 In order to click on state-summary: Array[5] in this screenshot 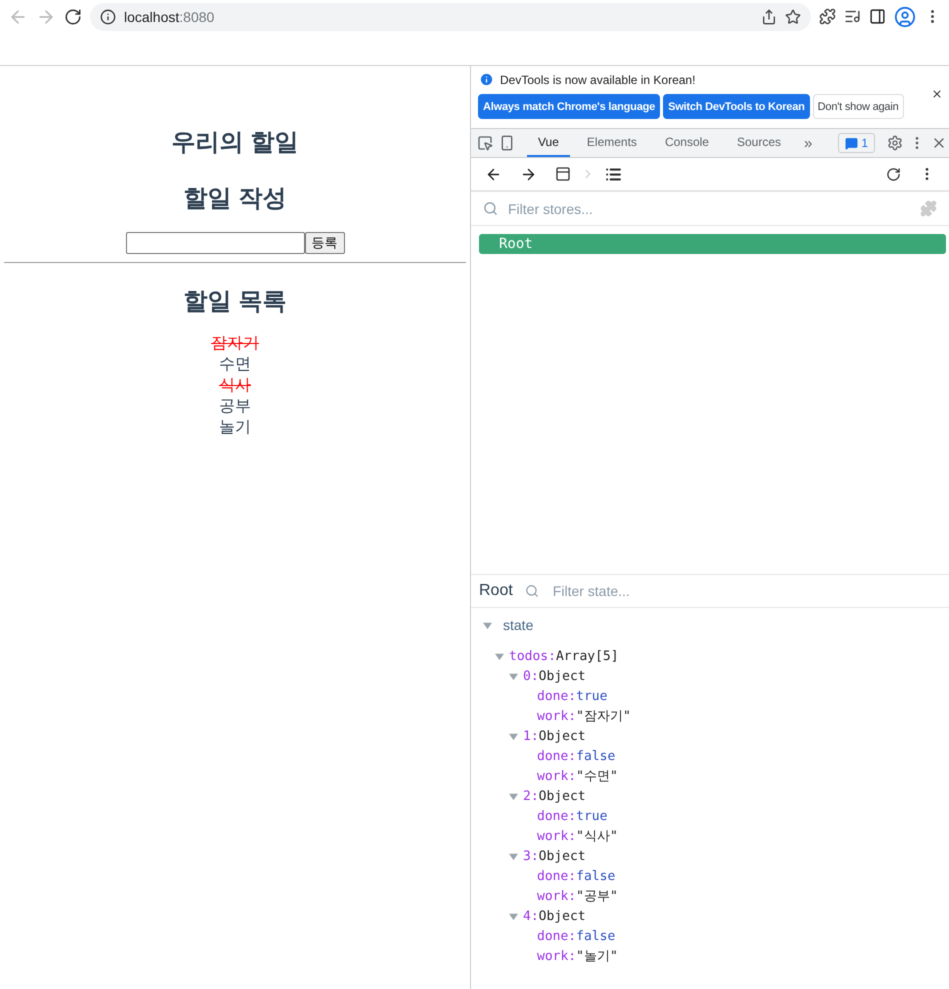, I will do `click(587, 656)`.